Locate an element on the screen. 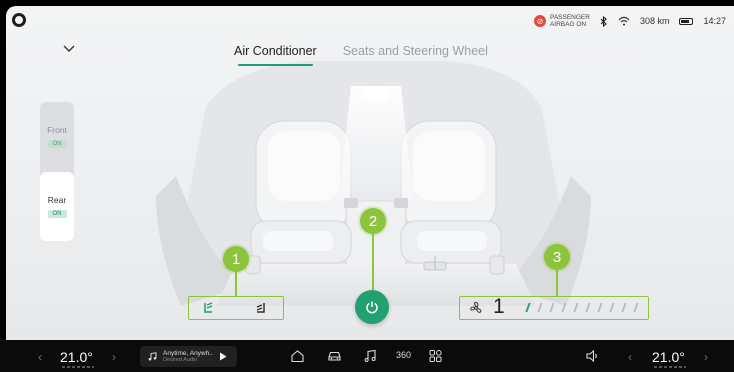 The height and width of the screenshot is (372, 734). zone-front-label: Front is located at coordinates (57, 130).